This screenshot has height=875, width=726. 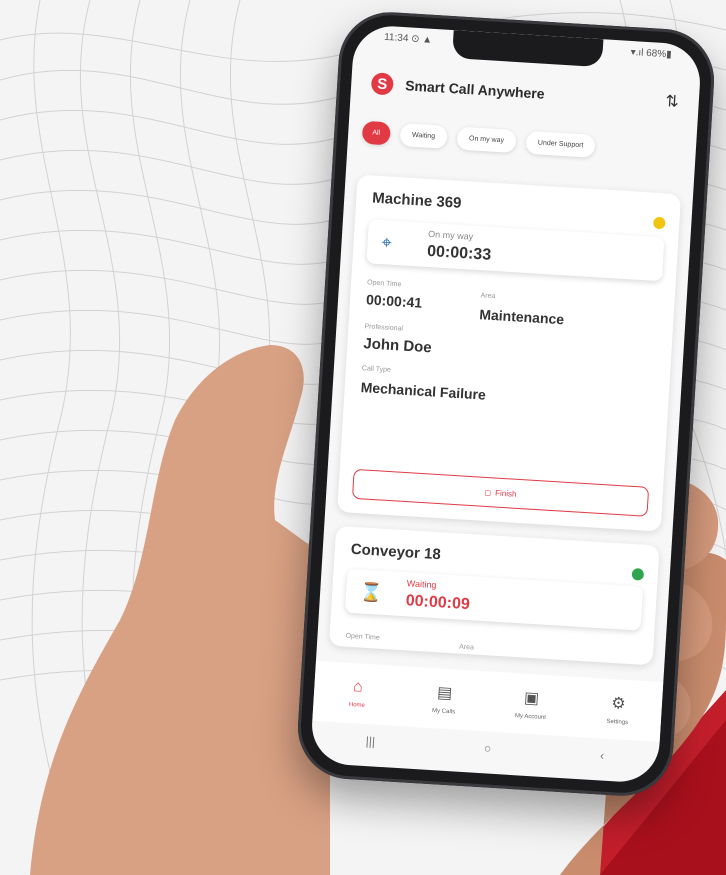 I want to click on call-status-timer: 00:00:33, so click(x=459, y=253).